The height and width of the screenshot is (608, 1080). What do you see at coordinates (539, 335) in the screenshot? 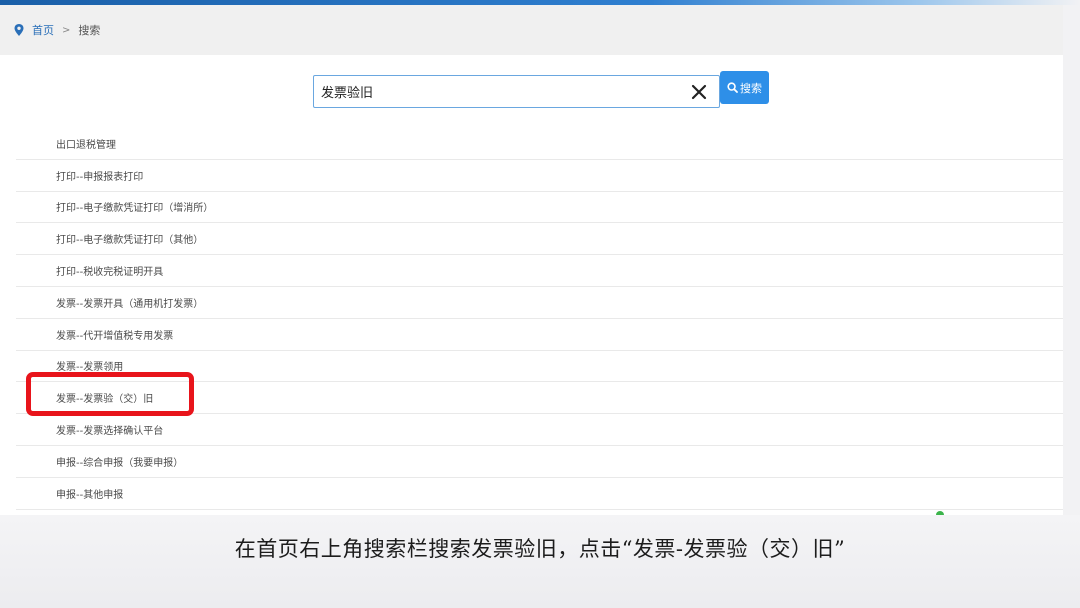
I see `result-item-invoice-vat-special: 发票--代开增值税专用发票` at bounding box center [539, 335].